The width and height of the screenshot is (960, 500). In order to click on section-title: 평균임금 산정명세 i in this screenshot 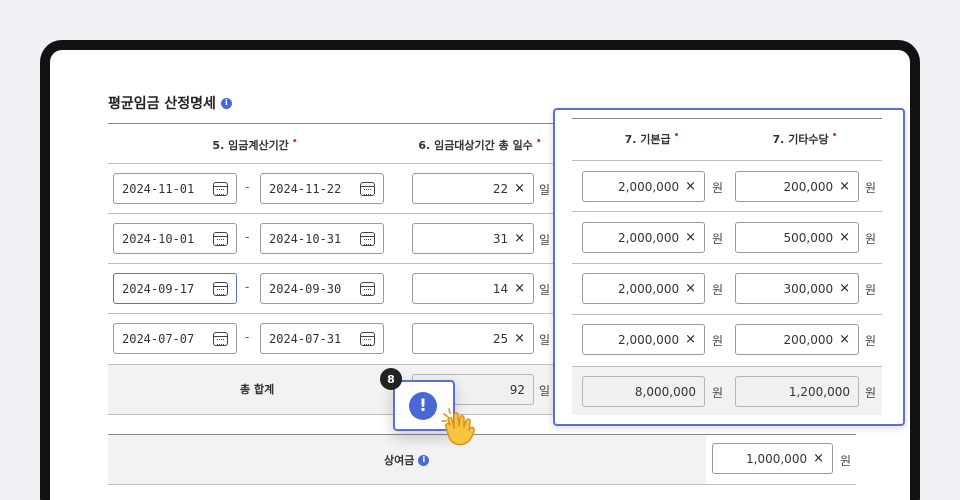, I will do `click(170, 103)`.